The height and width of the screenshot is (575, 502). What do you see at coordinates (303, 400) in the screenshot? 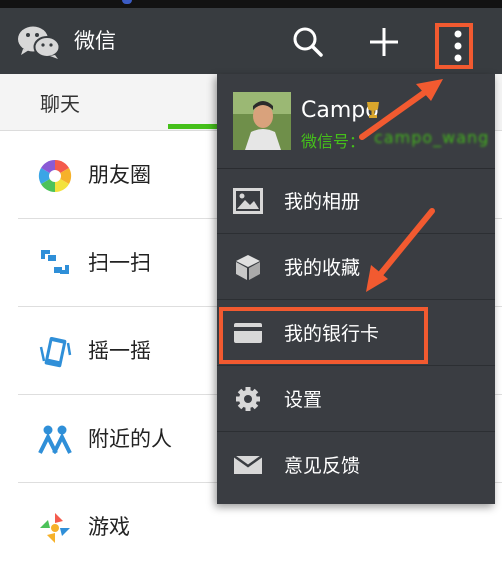
I see `menu-item-label: 设置` at bounding box center [303, 400].